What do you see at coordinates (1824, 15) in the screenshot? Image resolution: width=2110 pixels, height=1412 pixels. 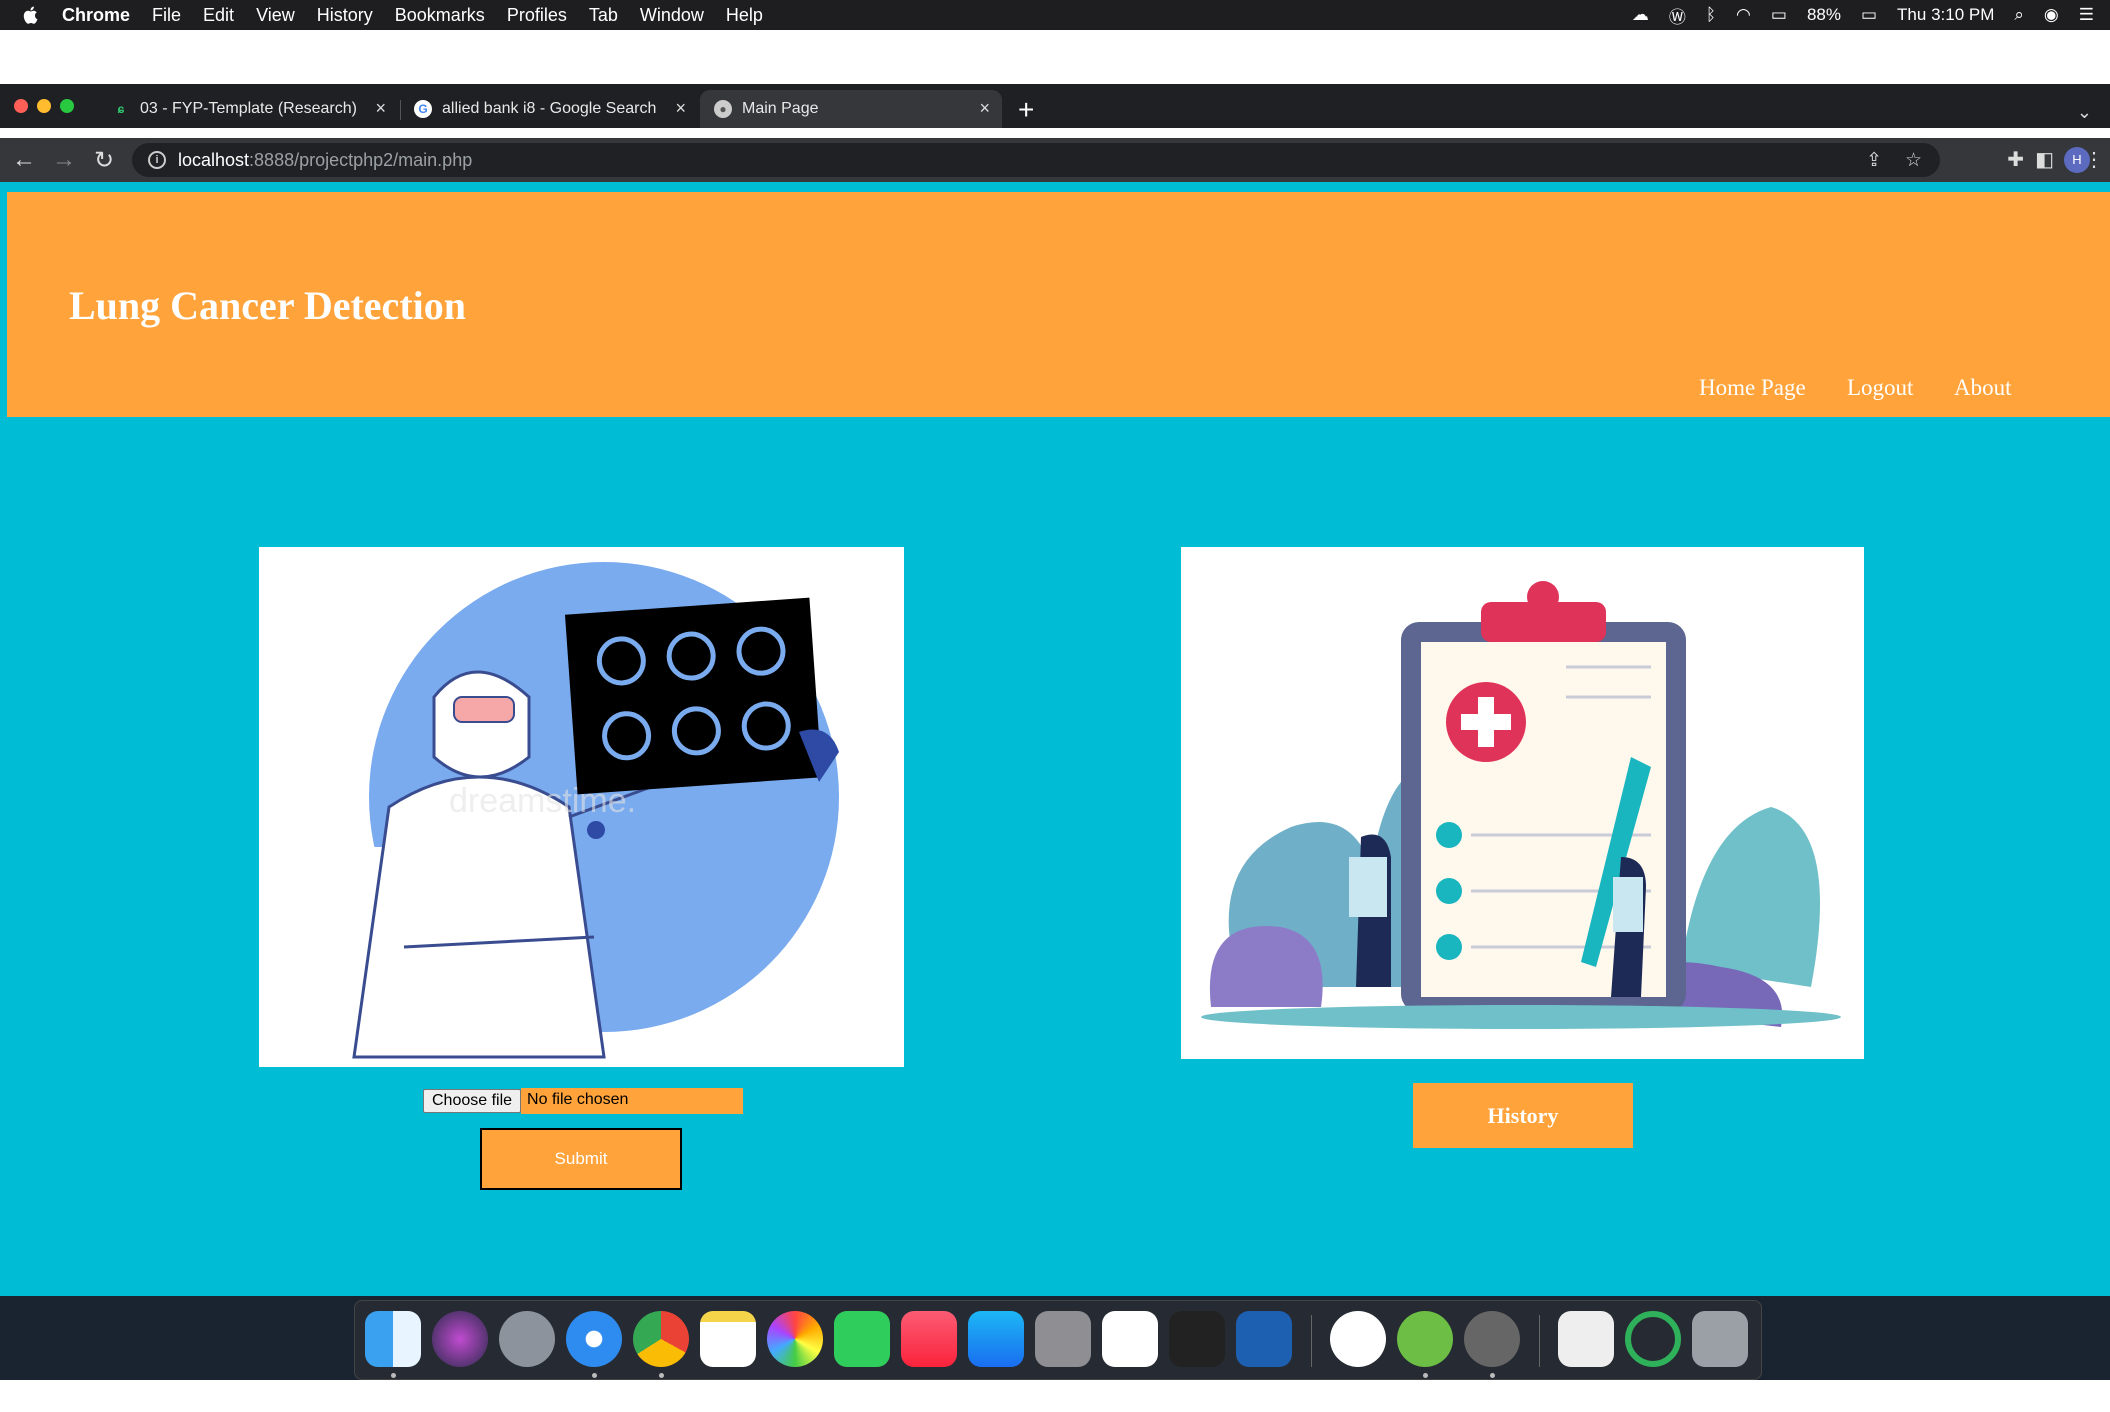 I see `battery-percent: 88%` at bounding box center [1824, 15].